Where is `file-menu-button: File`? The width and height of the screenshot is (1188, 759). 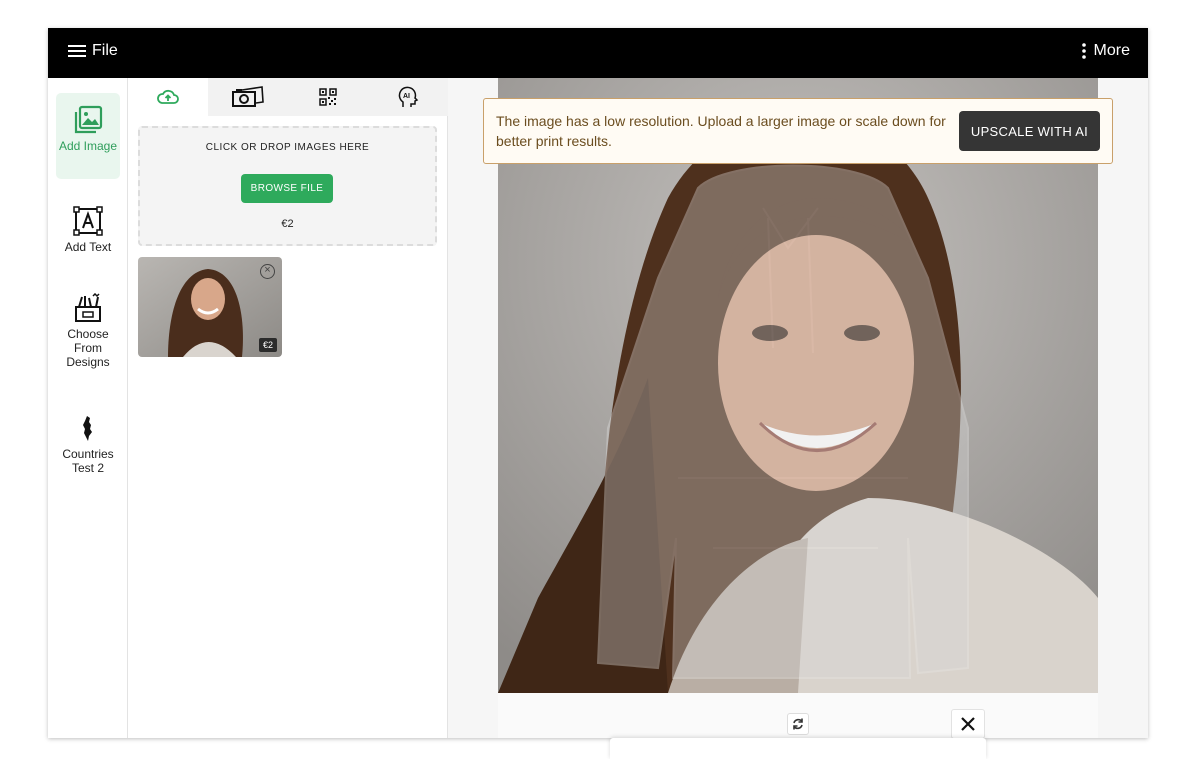 file-menu-button: File is located at coordinates (93, 51).